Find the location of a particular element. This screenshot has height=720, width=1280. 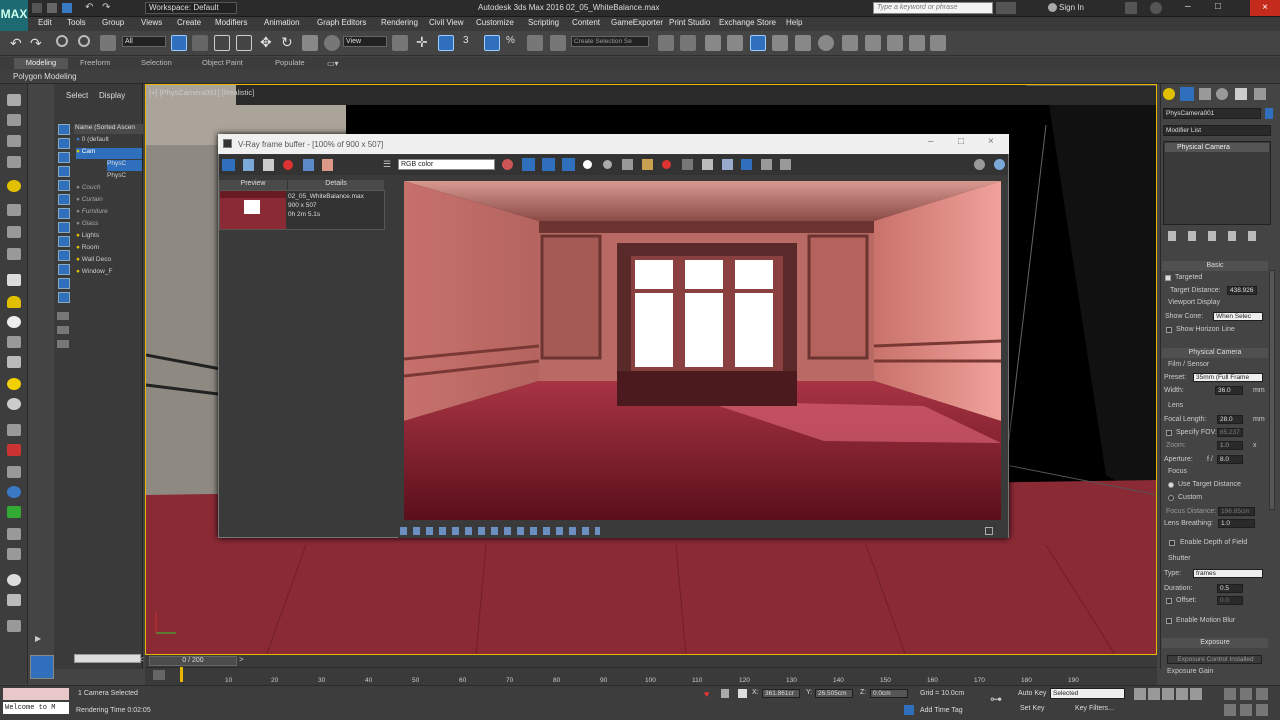

vfb-save-image-icon is located at coordinates (627, 164).